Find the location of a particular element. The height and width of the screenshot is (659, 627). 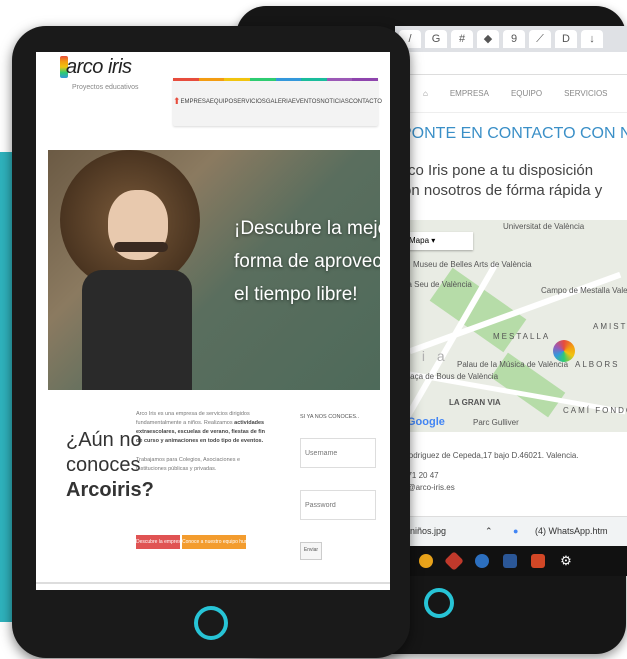

map-label: Plaça de Bous de València is located at coordinates (451, 376).